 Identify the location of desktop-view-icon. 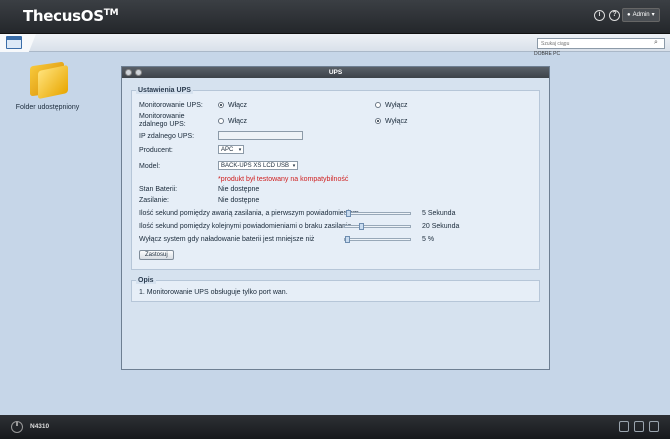
(14, 42).